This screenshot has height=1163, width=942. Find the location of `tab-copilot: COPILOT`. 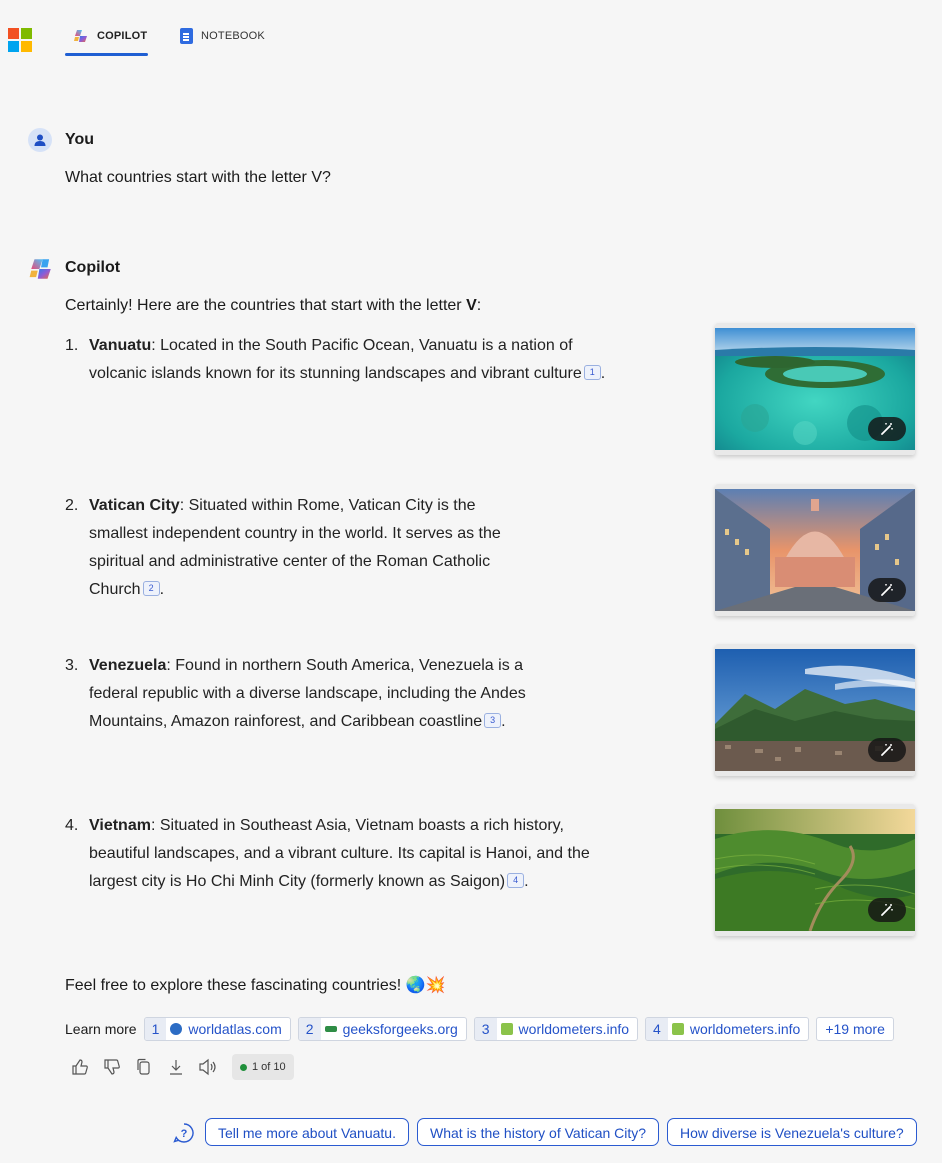

tab-copilot: COPILOT is located at coordinates (110, 36).